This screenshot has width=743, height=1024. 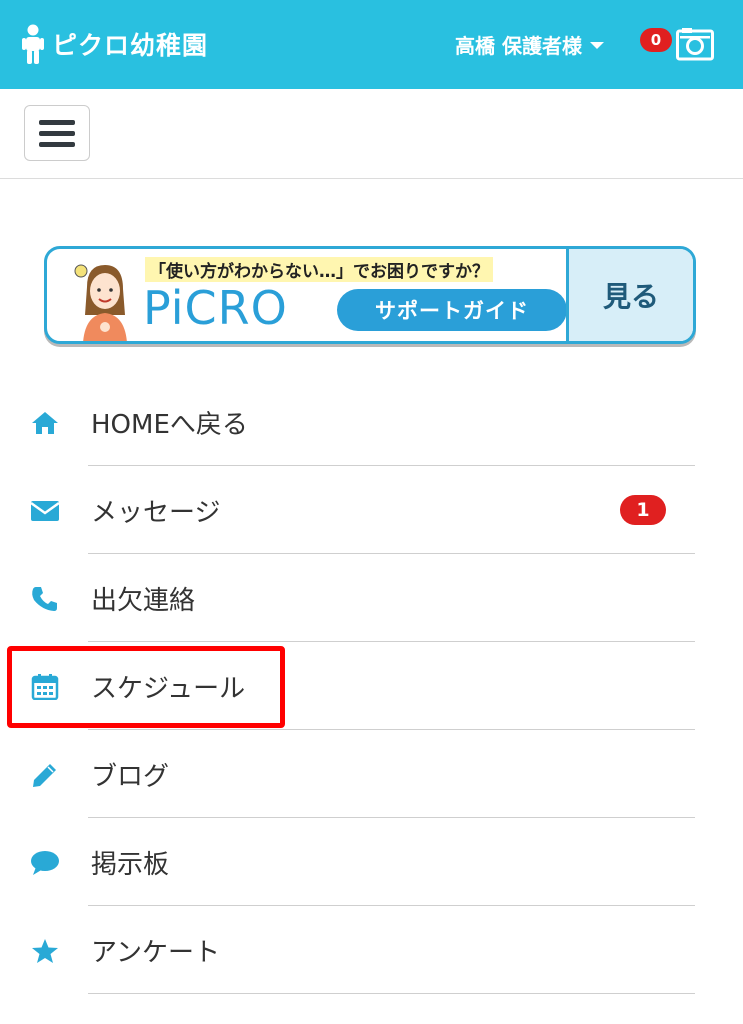 What do you see at coordinates (130, 45) in the screenshot?
I see `app-name: ピクロ幼稚園` at bounding box center [130, 45].